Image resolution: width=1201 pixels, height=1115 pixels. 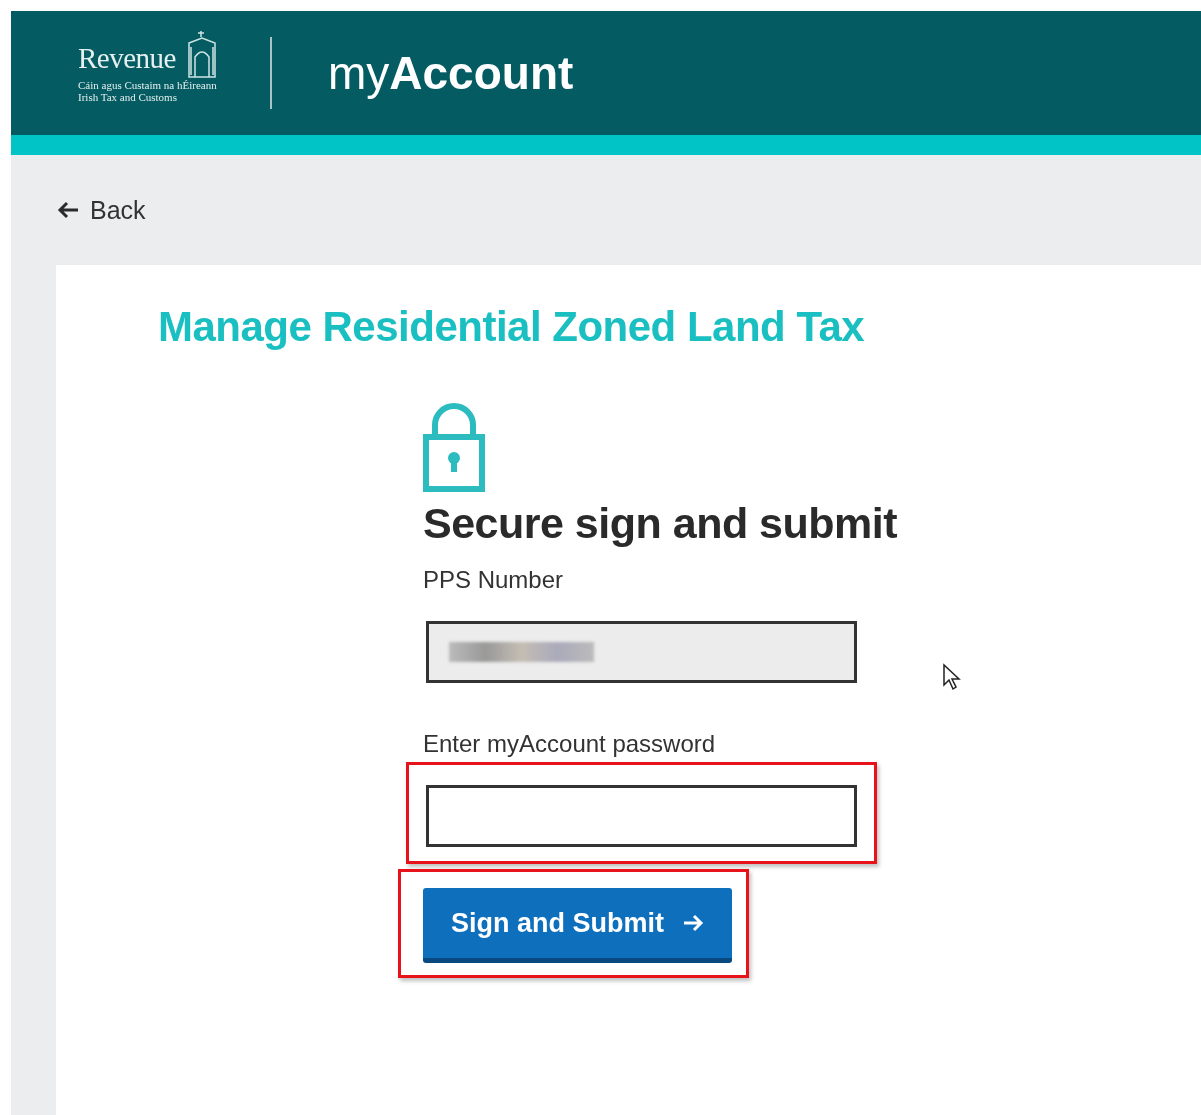 What do you see at coordinates (127, 58) in the screenshot?
I see `logo-wordmark: Revenue` at bounding box center [127, 58].